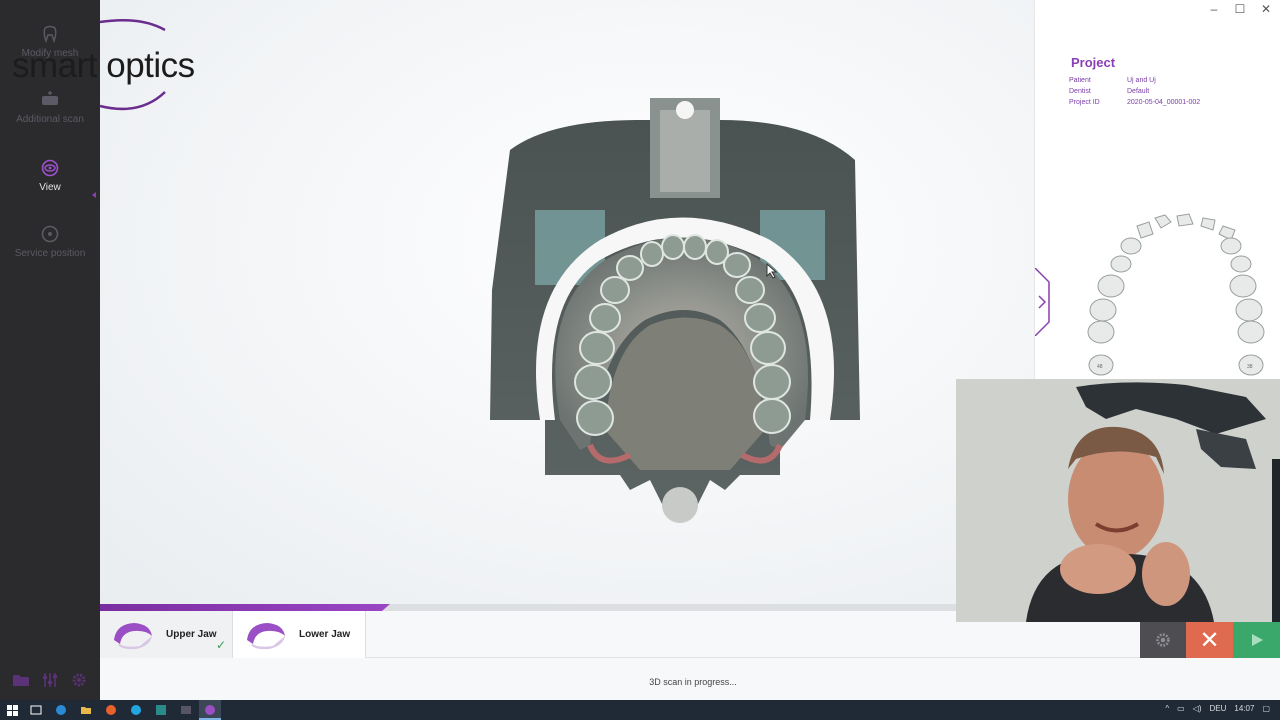 The image size is (1280, 720). I want to click on app-x-icon, so click(161, 710).